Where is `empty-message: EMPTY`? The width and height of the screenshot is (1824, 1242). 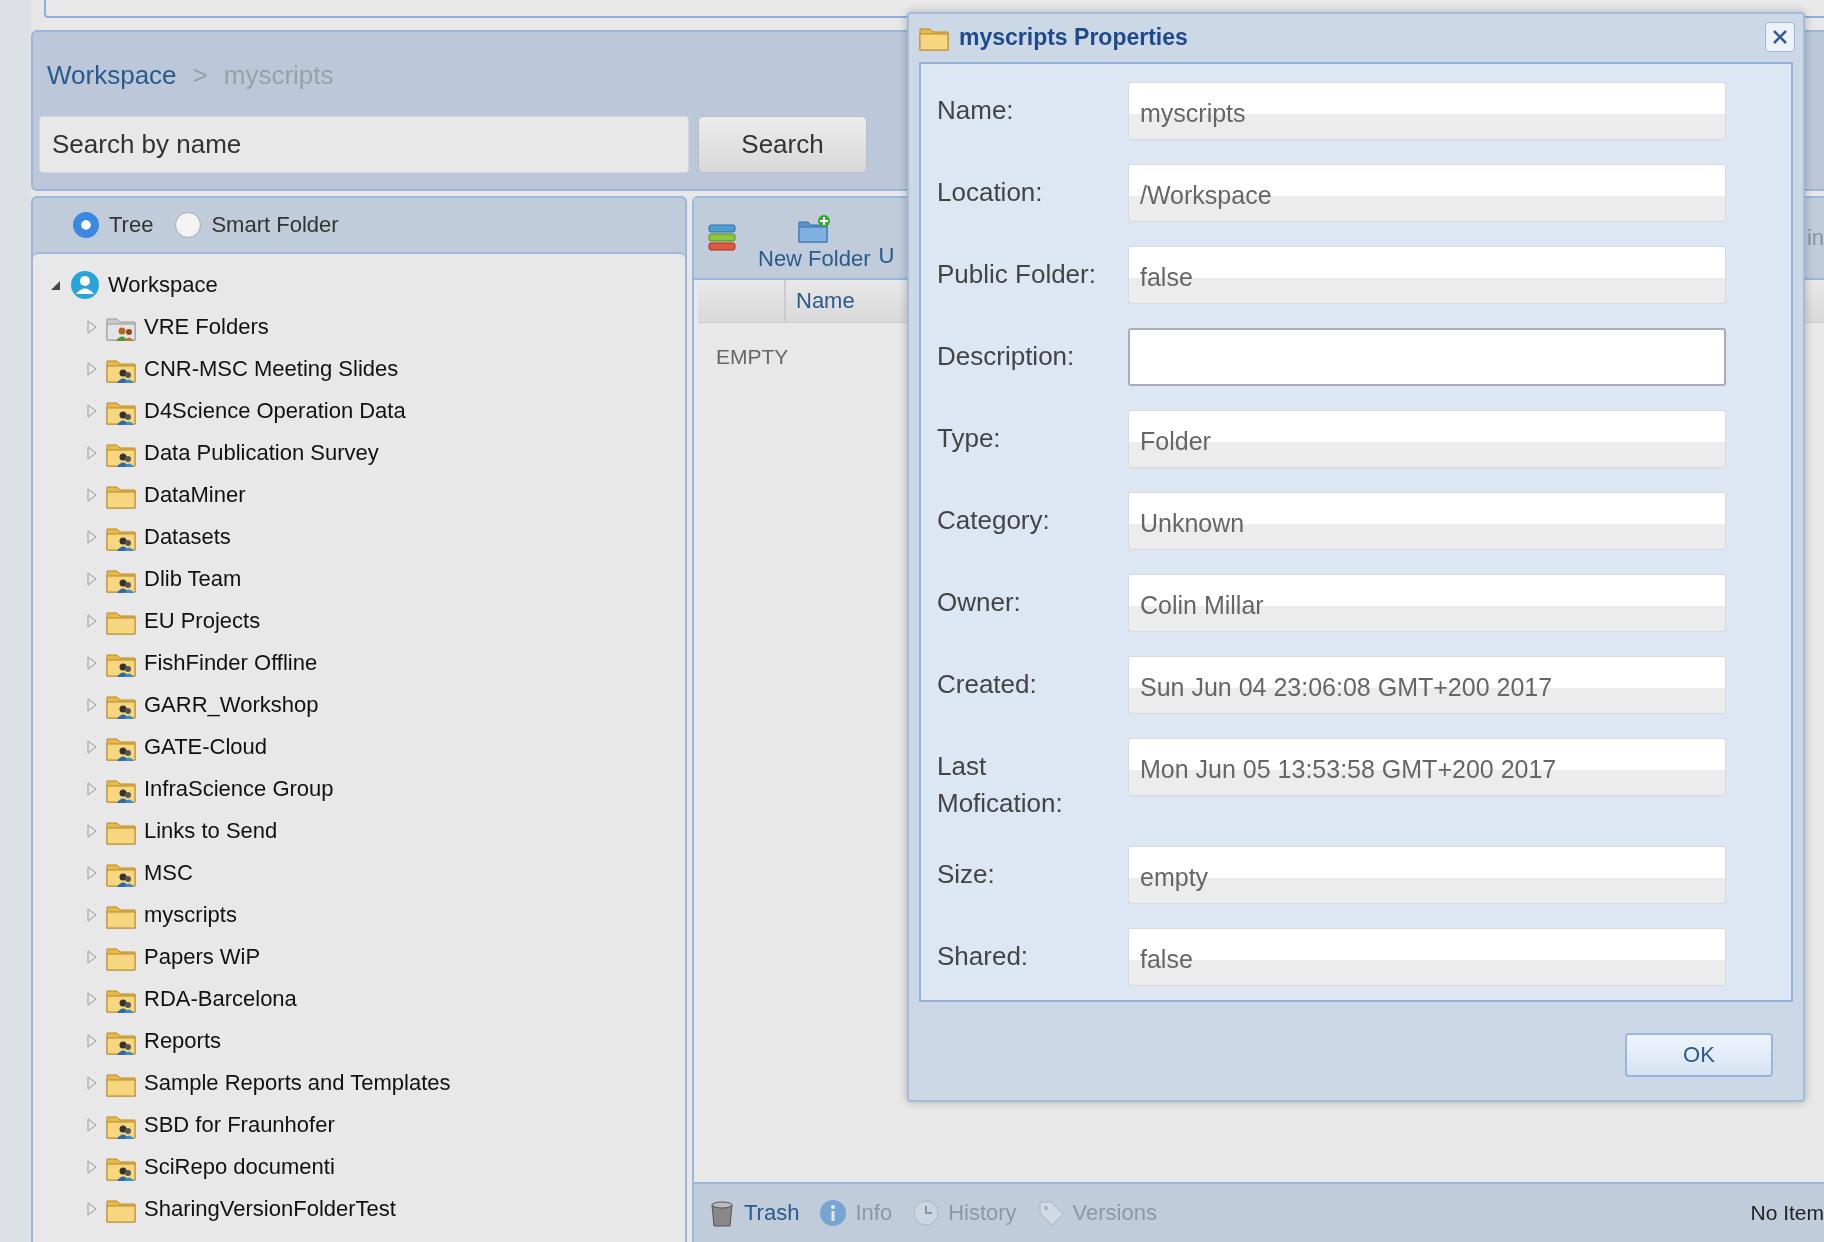
empty-message: EMPTY is located at coordinates (752, 357).